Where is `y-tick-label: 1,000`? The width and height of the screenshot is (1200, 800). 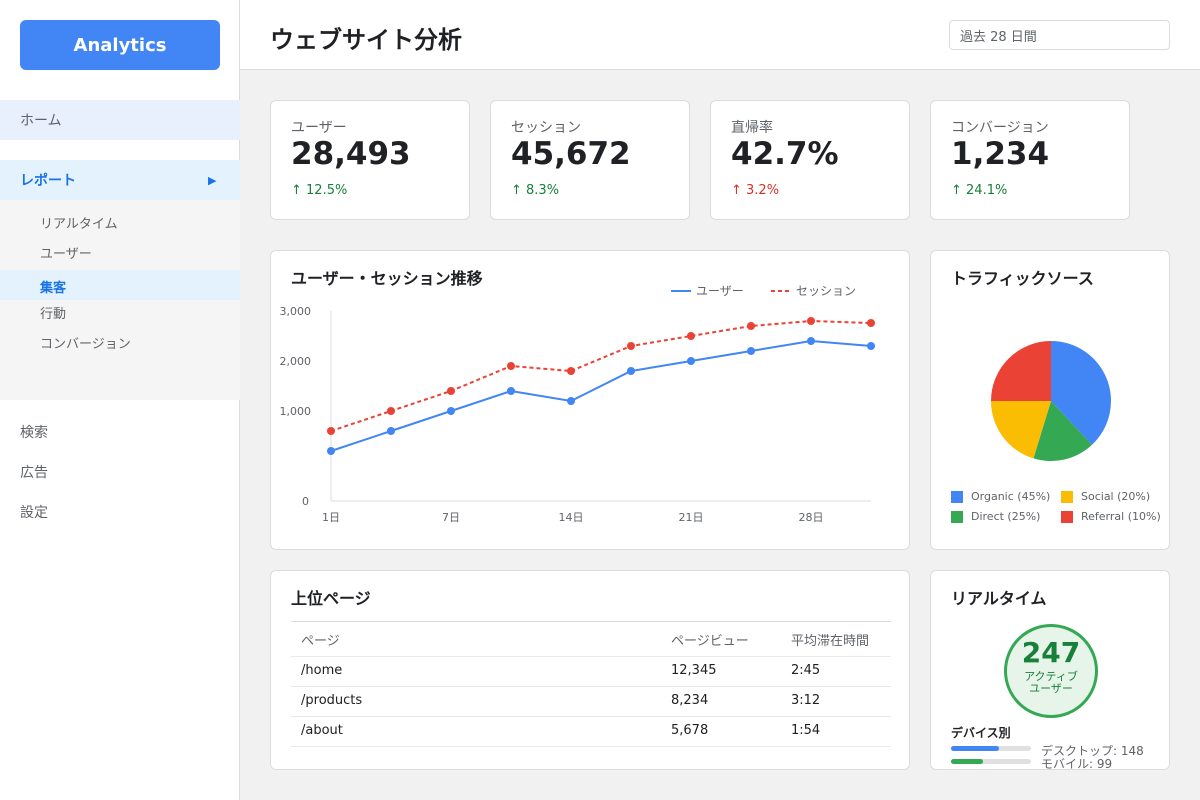 y-tick-label: 1,000 is located at coordinates (296, 411).